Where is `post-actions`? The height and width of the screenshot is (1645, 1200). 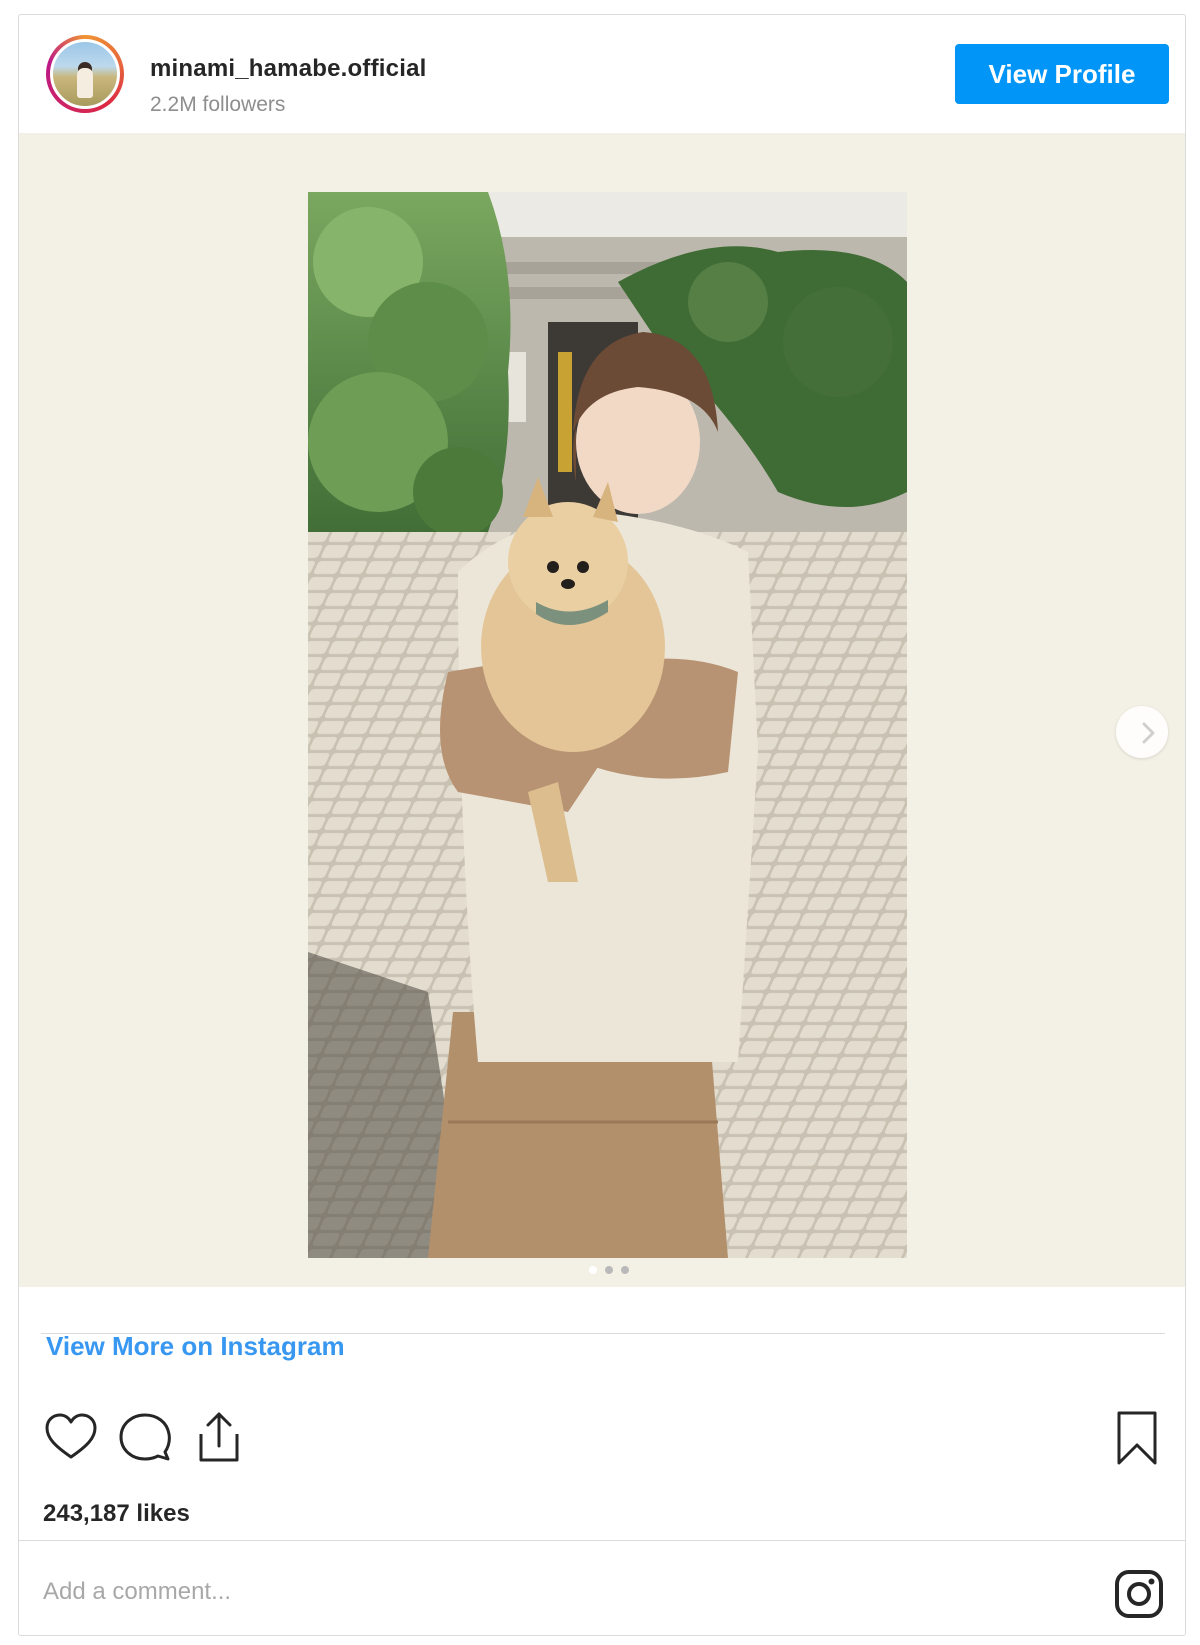
post-actions is located at coordinates (603, 1444).